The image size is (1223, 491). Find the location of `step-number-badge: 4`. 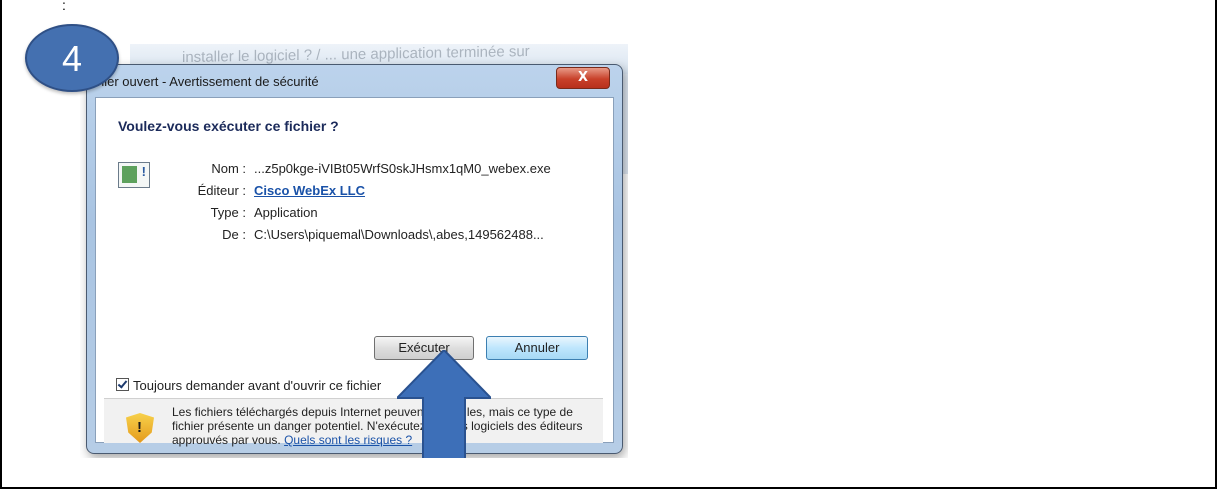

step-number-badge: 4 is located at coordinates (72, 58).